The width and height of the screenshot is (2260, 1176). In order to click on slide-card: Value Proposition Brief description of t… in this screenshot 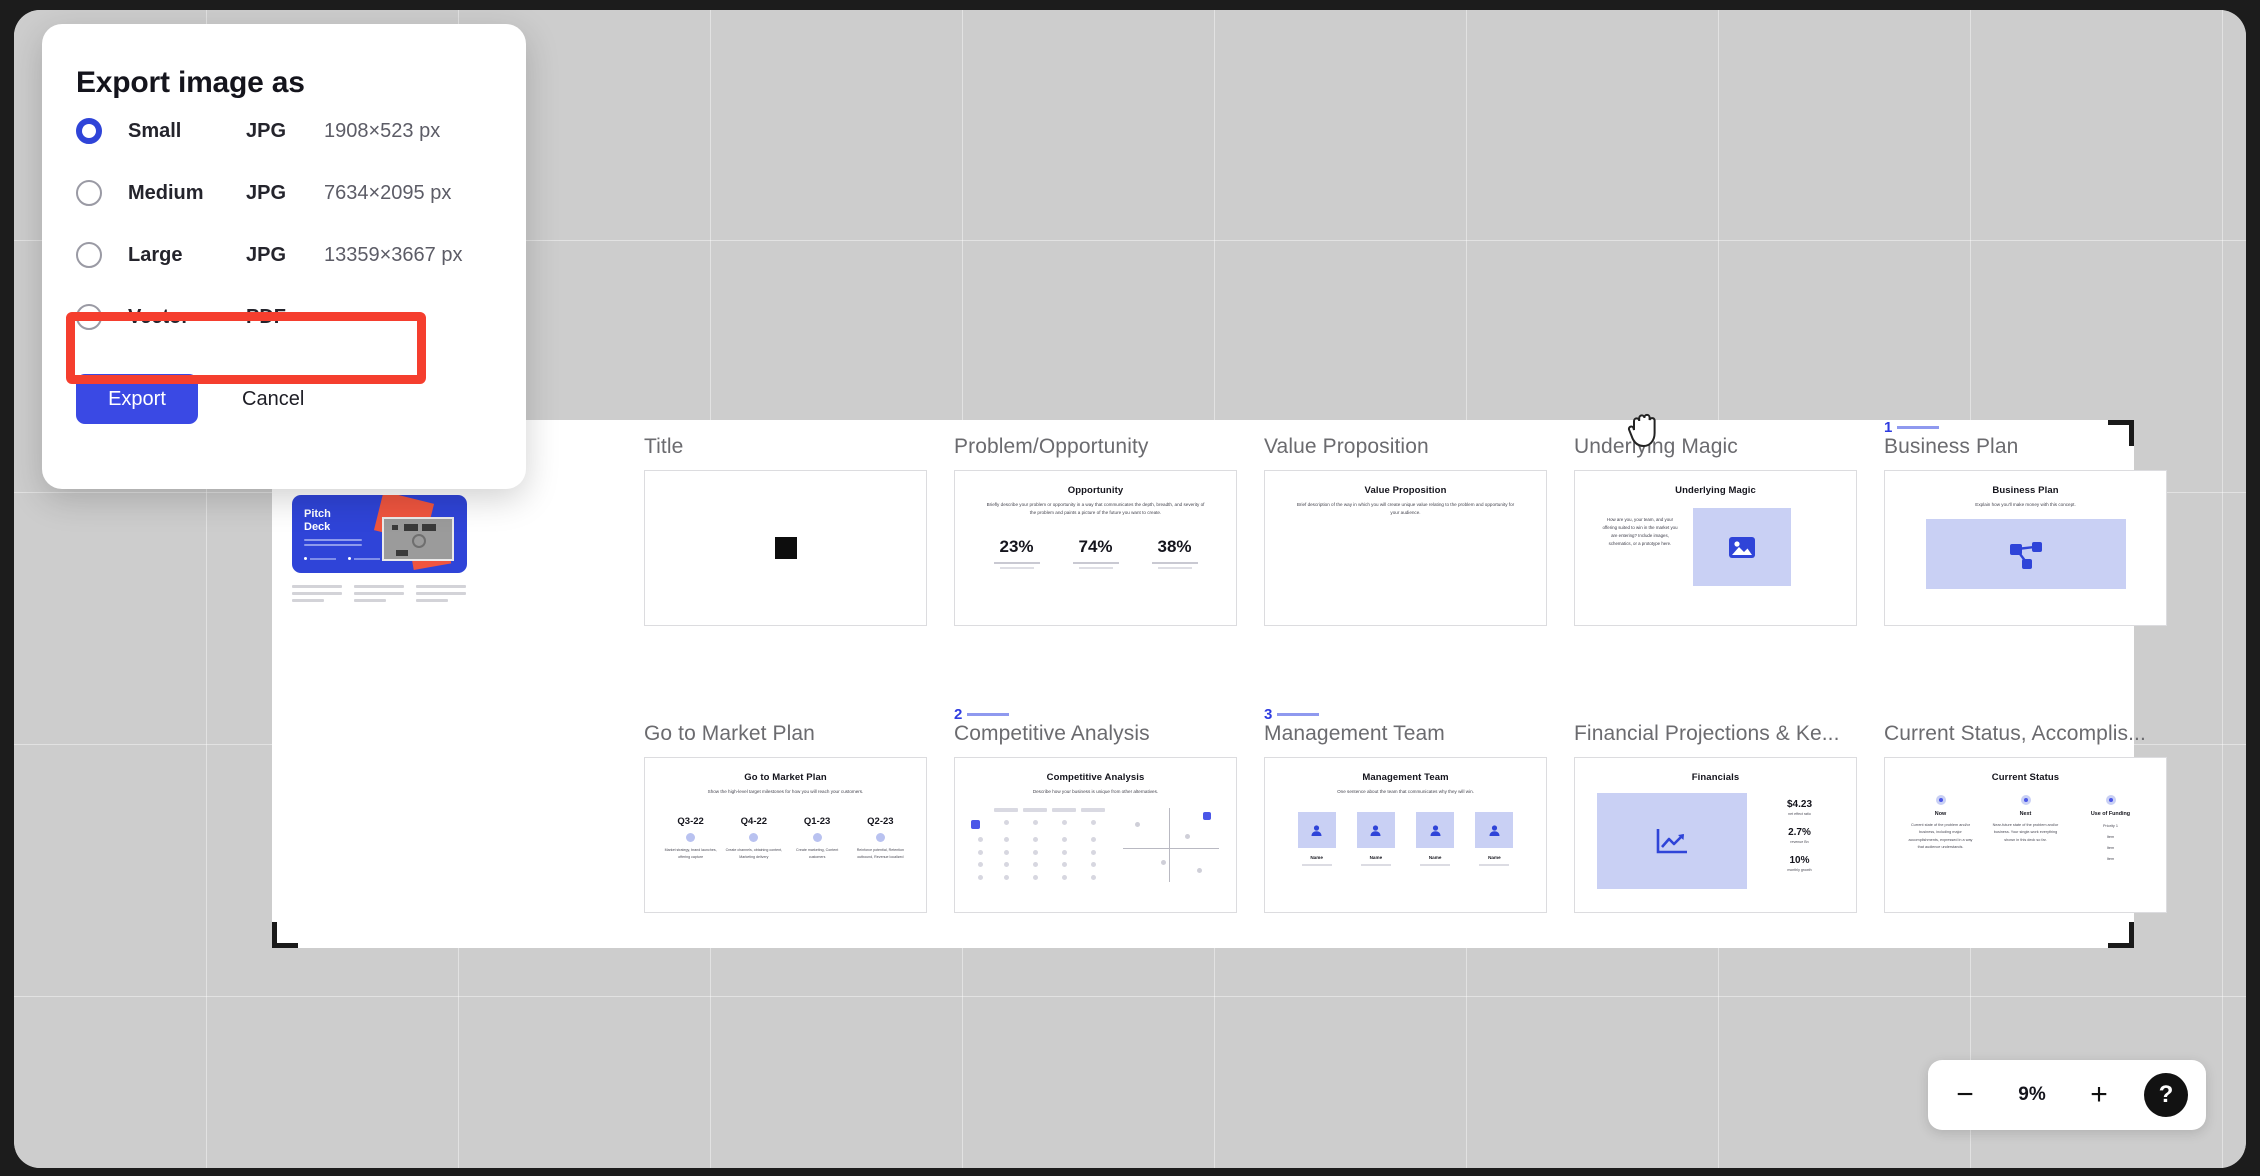, I will do `click(1405, 548)`.